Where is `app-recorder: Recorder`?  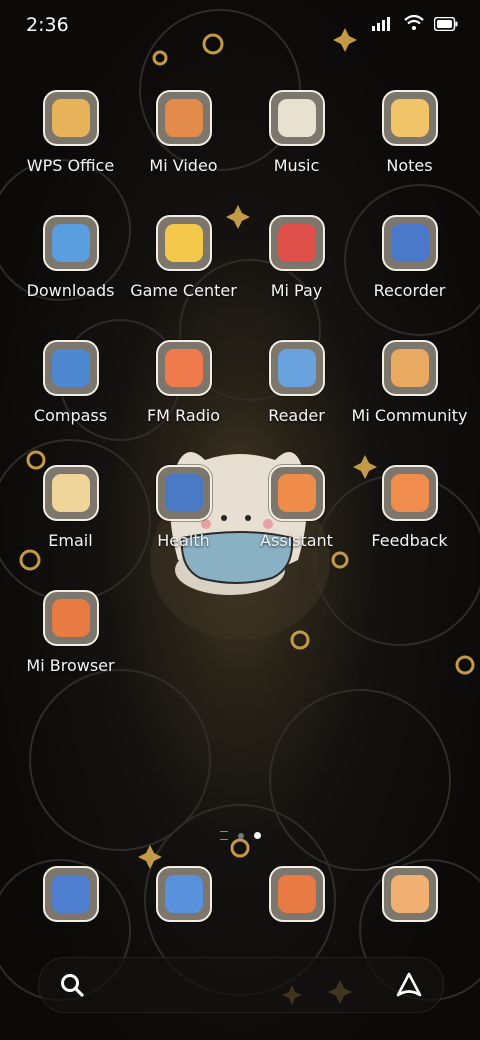 app-recorder: Recorder is located at coordinates (409, 277).